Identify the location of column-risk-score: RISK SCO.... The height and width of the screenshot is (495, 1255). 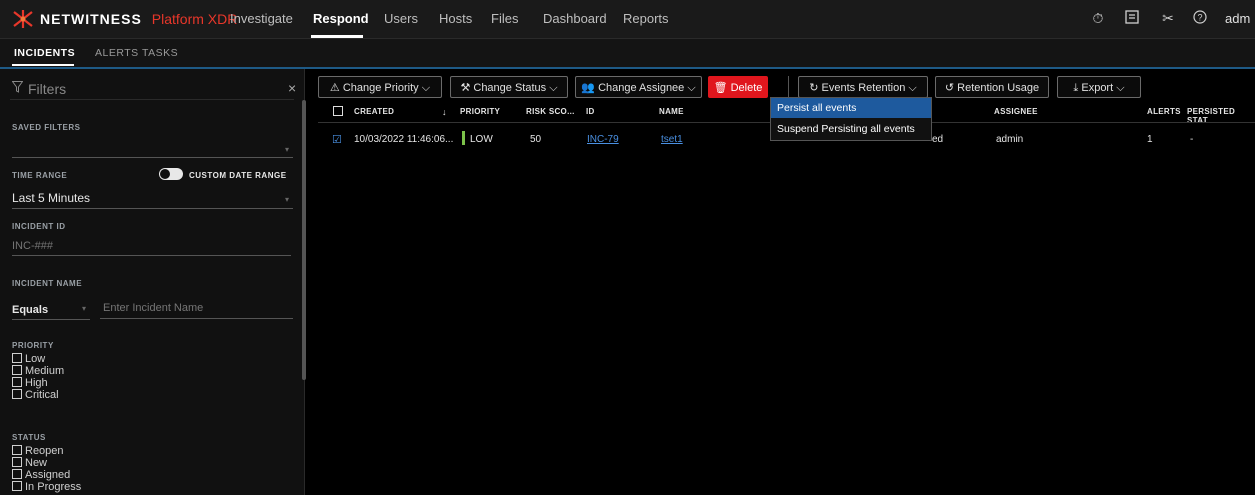
(550, 111).